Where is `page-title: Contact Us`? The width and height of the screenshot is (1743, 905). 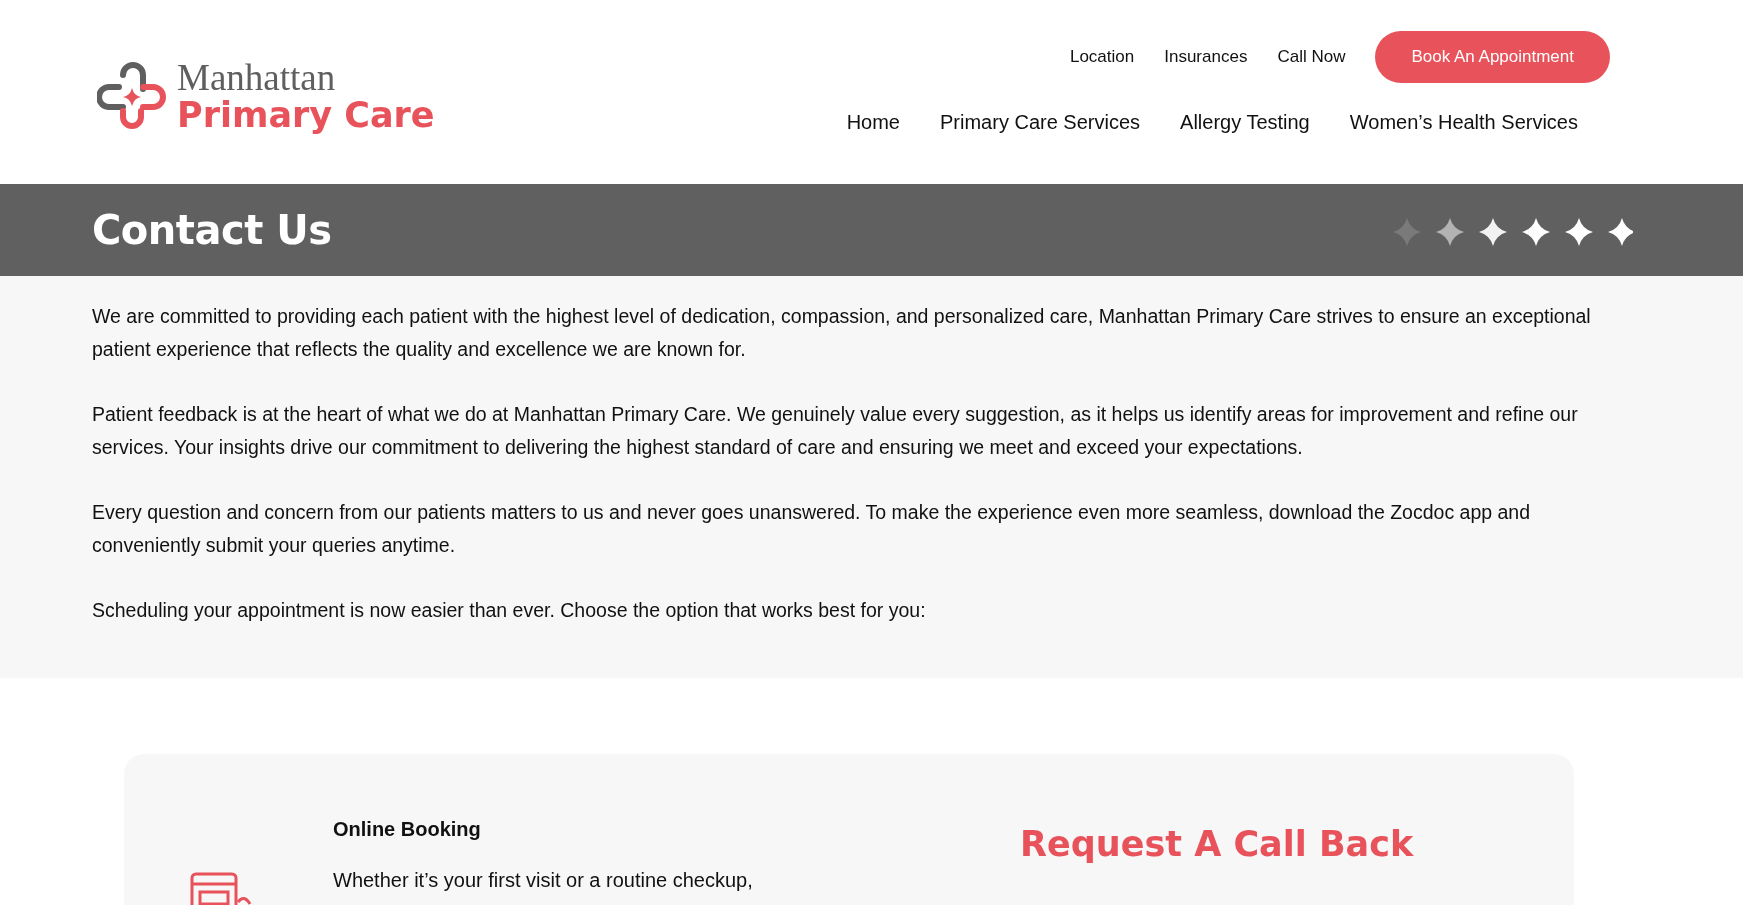 page-title: Contact Us is located at coordinates (212, 230).